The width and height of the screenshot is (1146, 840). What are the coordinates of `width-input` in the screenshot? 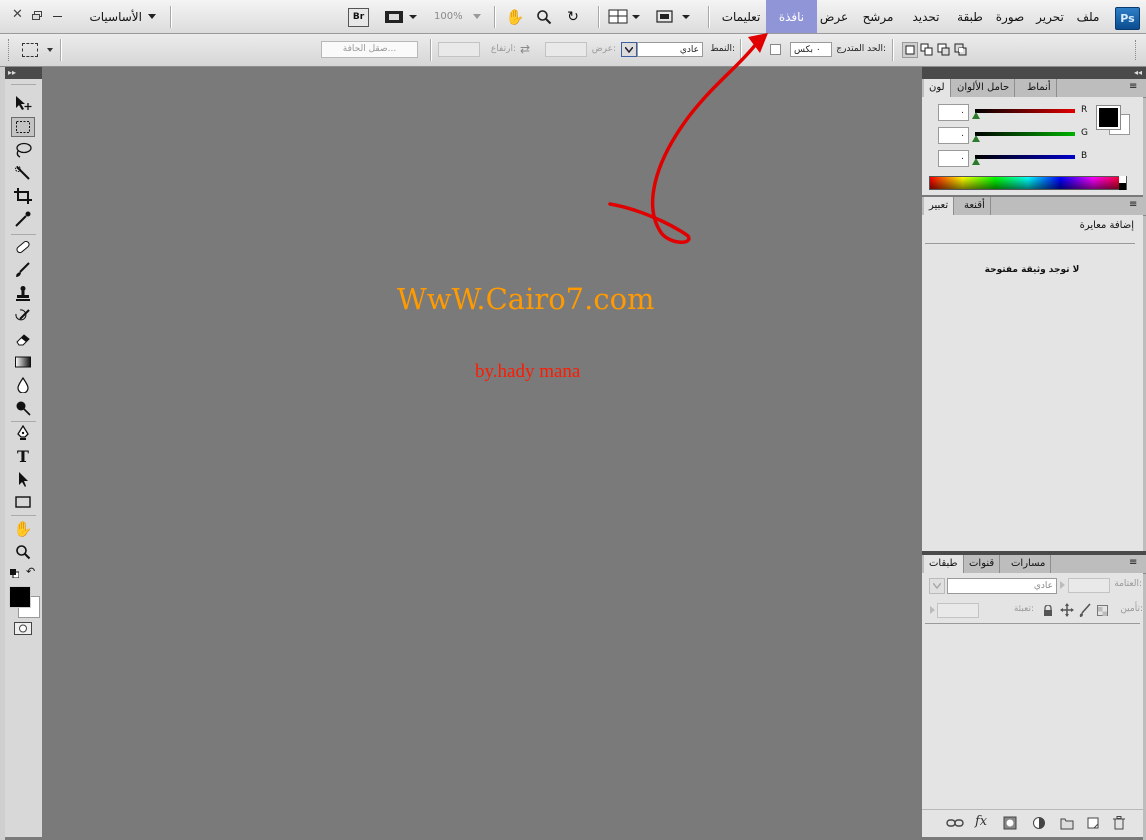 It's located at (566, 49).